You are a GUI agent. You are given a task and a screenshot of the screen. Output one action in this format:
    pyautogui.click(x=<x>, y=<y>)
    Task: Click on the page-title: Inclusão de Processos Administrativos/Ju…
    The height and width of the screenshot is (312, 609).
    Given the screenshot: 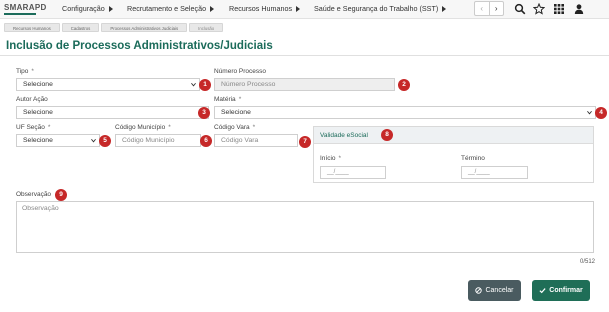 What is the action you would take?
    pyautogui.click(x=139, y=46)
    